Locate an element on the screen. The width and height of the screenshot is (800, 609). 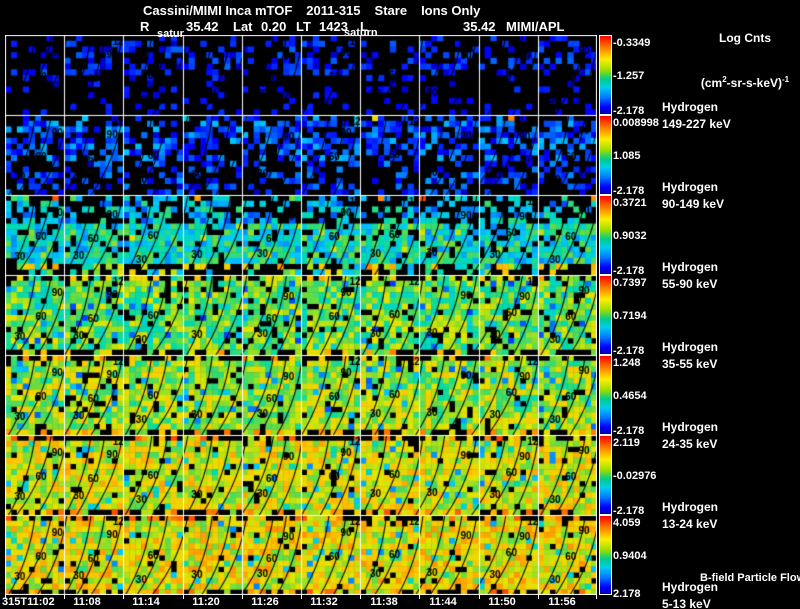
cbar4-min: -2.178 is located at coordinates (629, 351).